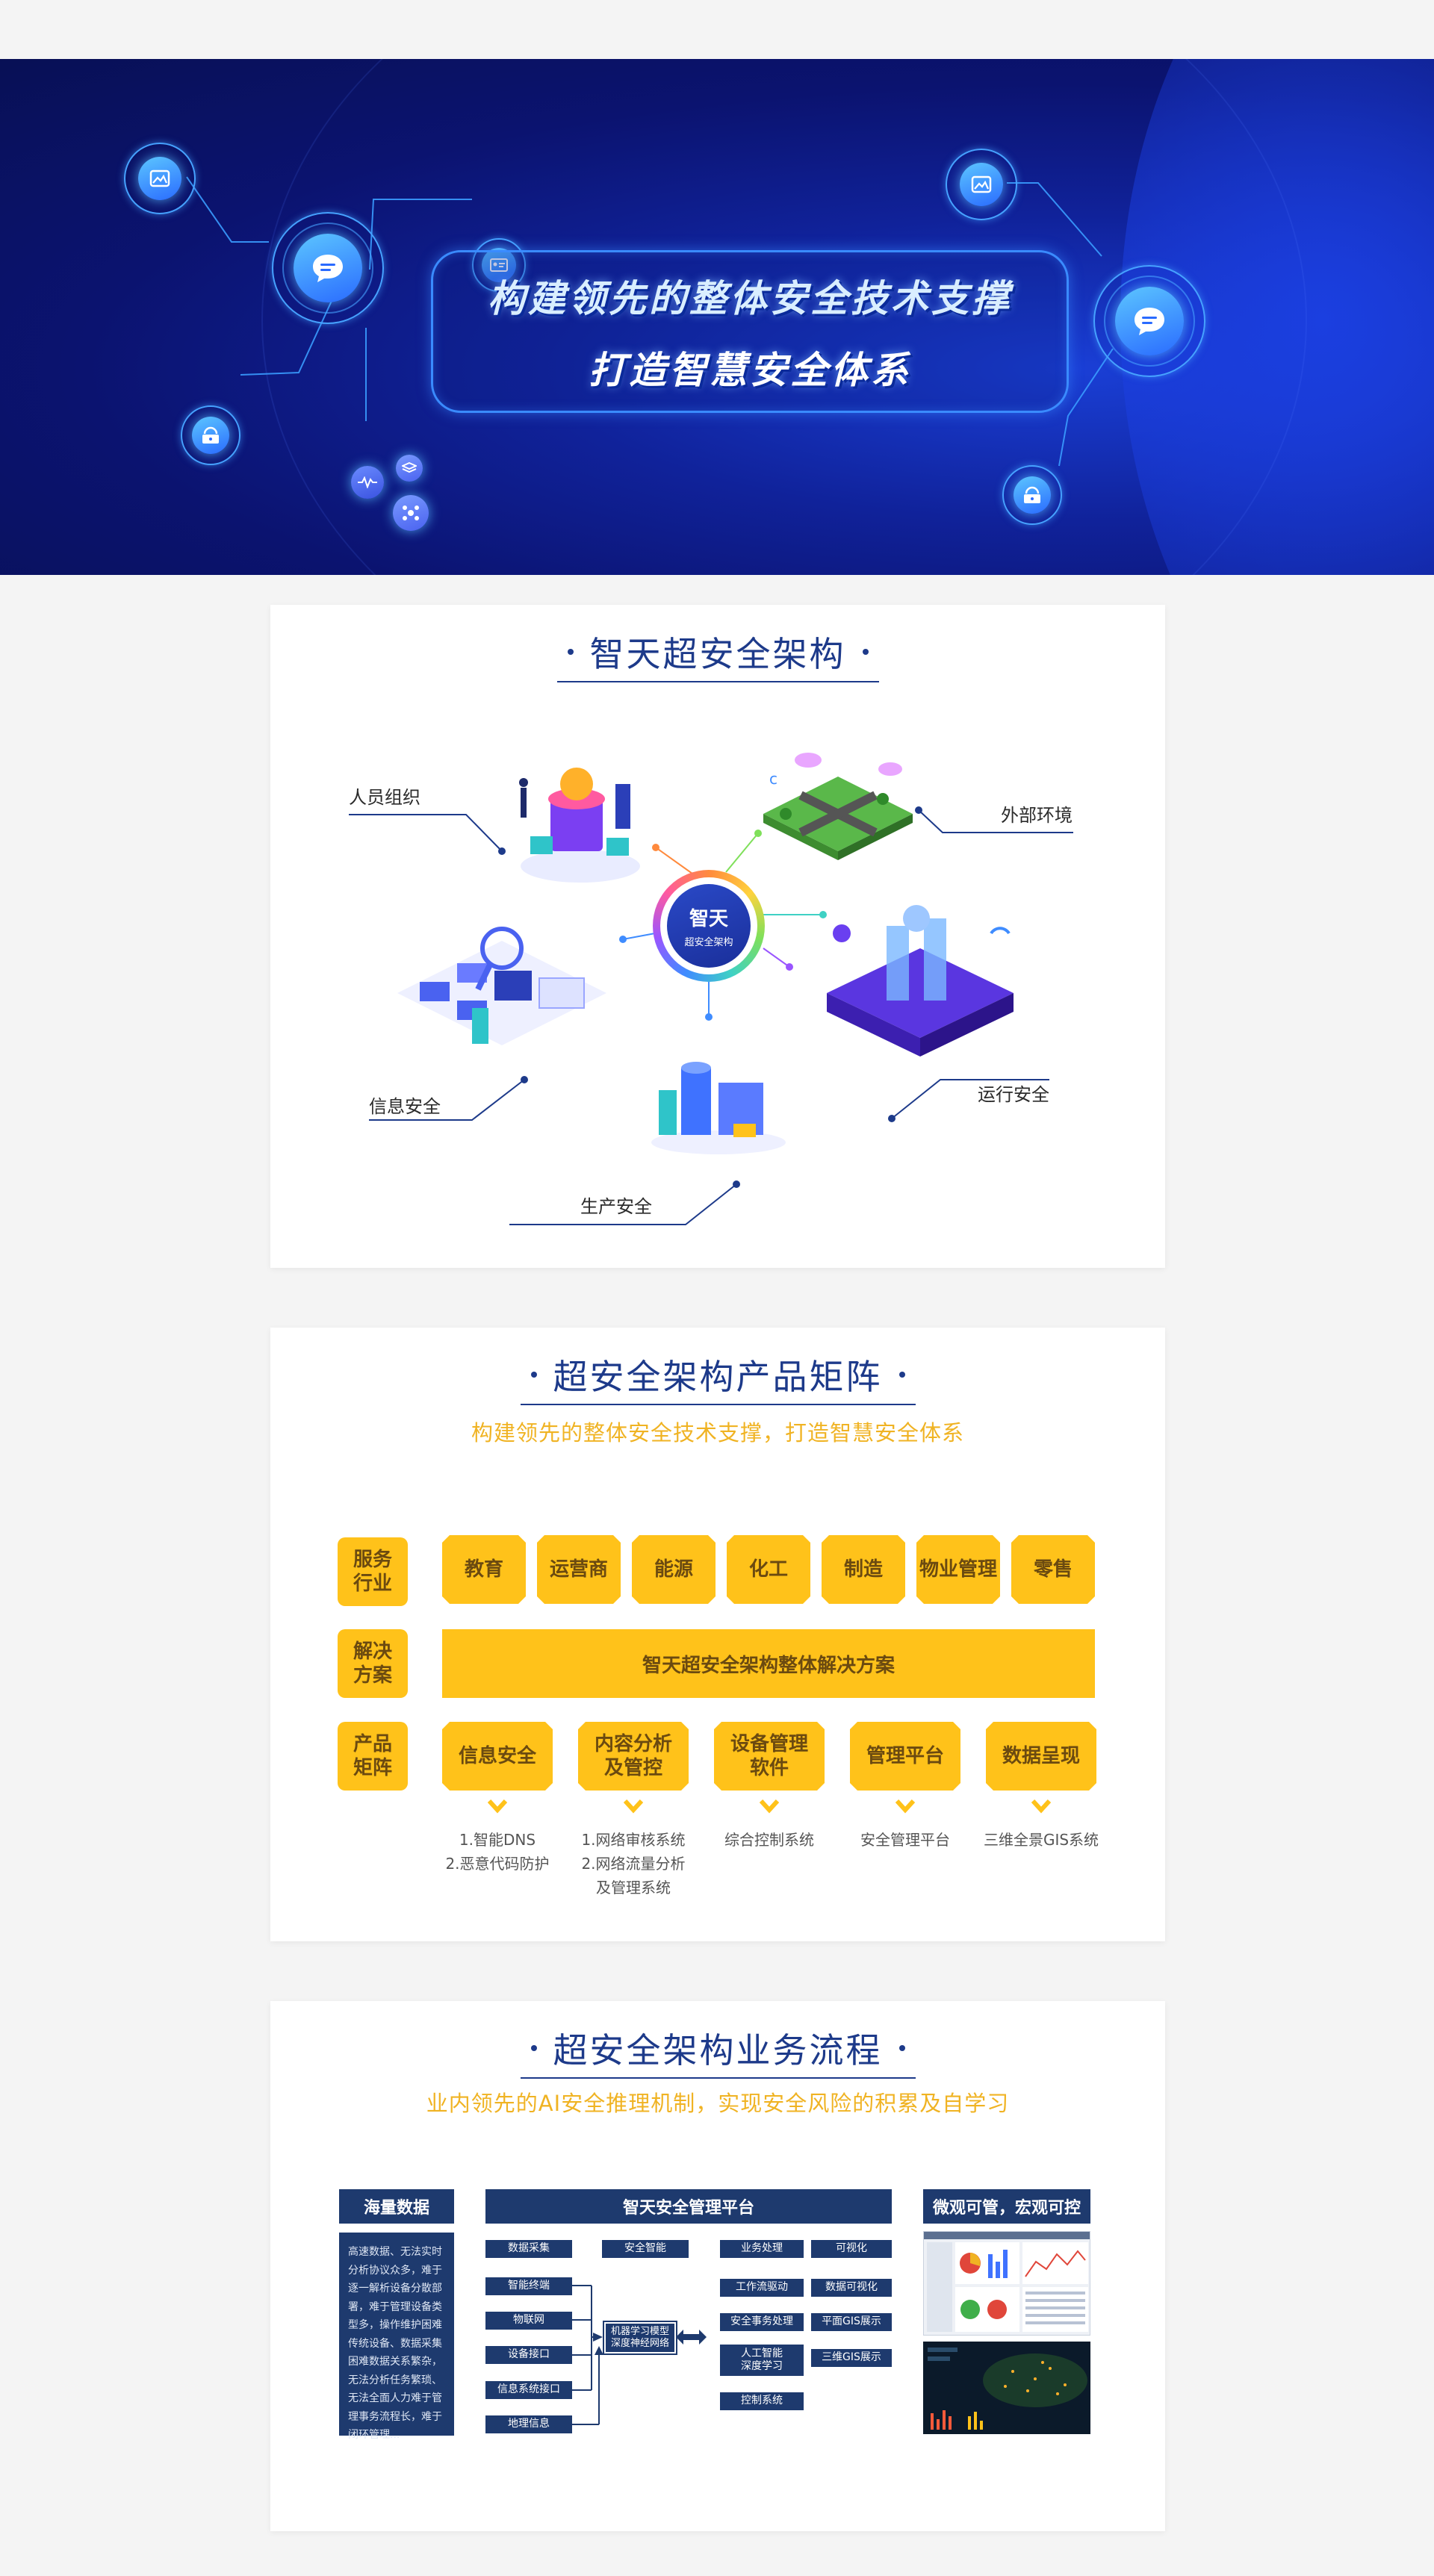  Describe the element at coordinates (616, 1206) in the screenshot. I see `label-production-security: 生产安全` at that location.